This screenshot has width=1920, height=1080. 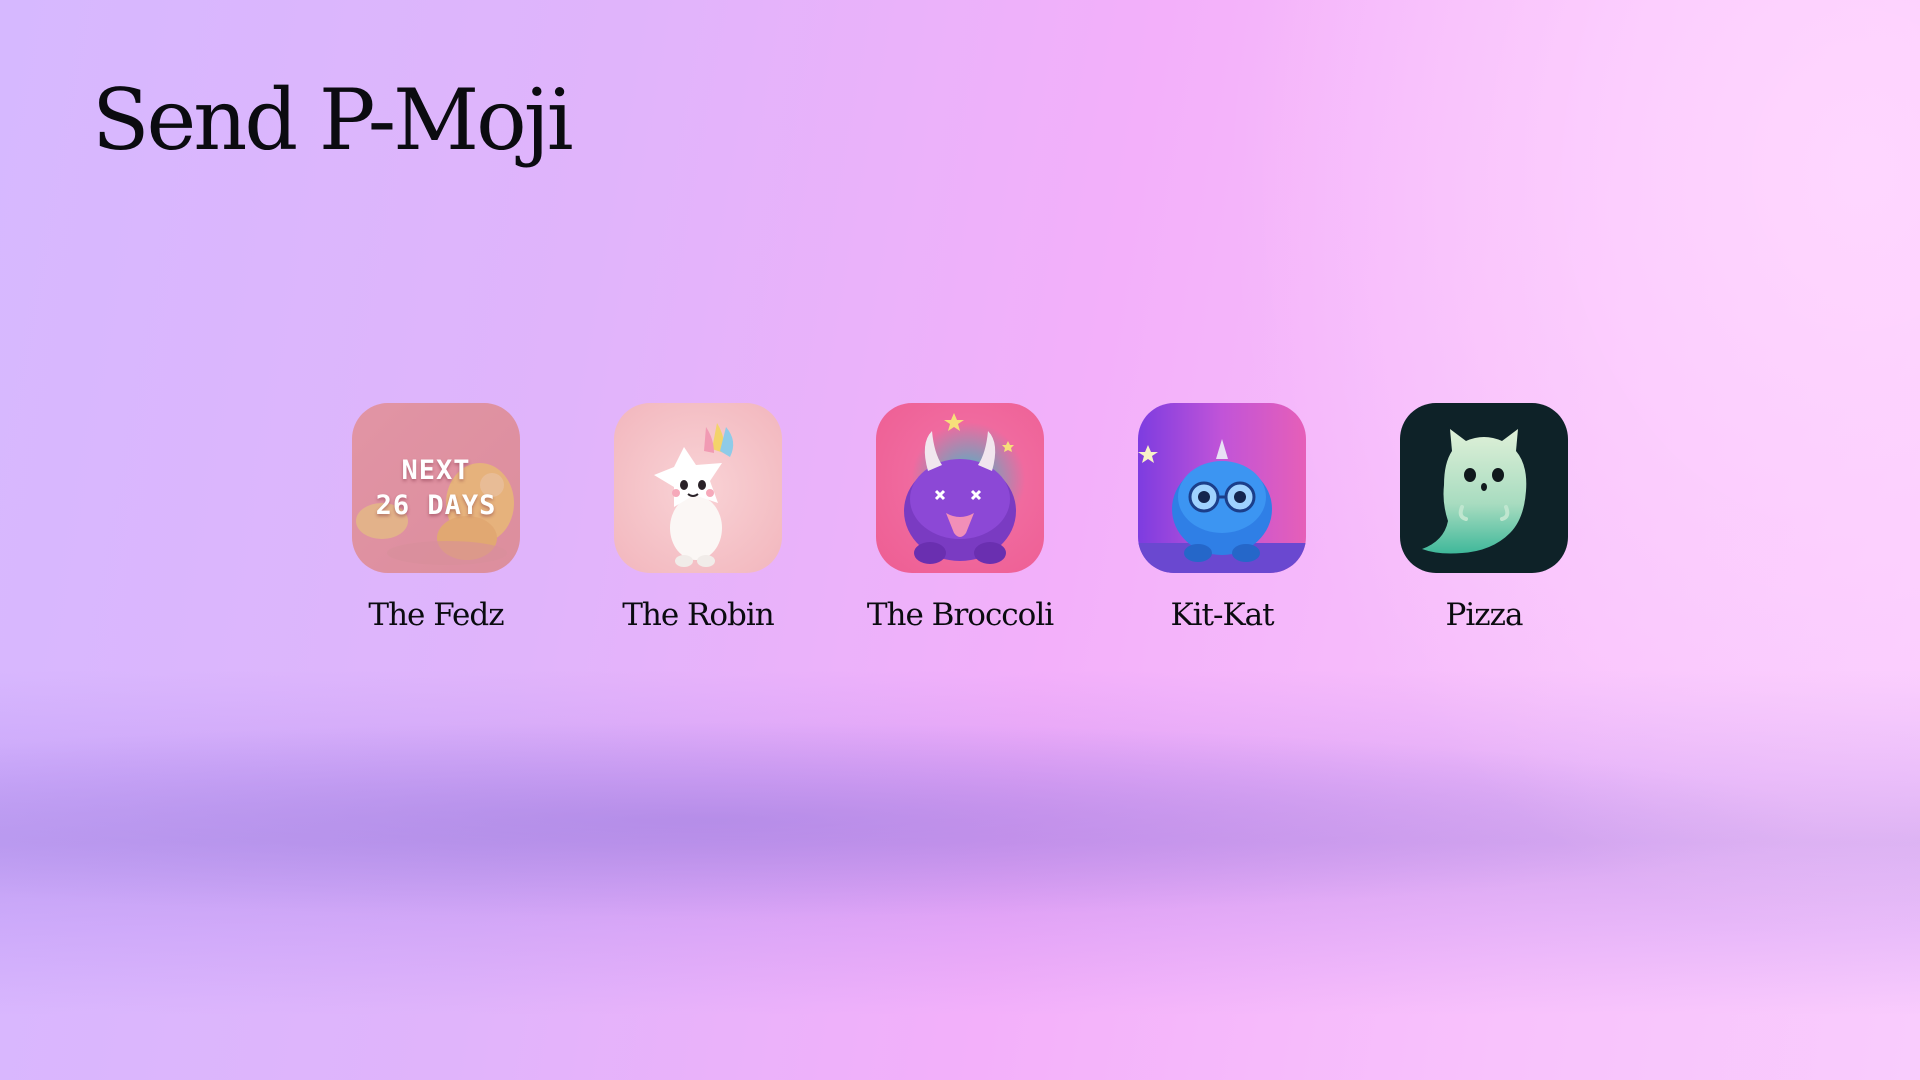 What do you see at coordinates (436, 470) in the screenshot?
I see `lock-label: NEXT` at bounding box center [436, 470].